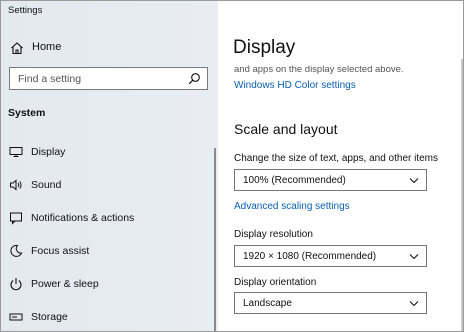  What do you see at coordinates (16, 152) in the screenshot?
I see `monitor-icon` at bounding box center [16, 152].